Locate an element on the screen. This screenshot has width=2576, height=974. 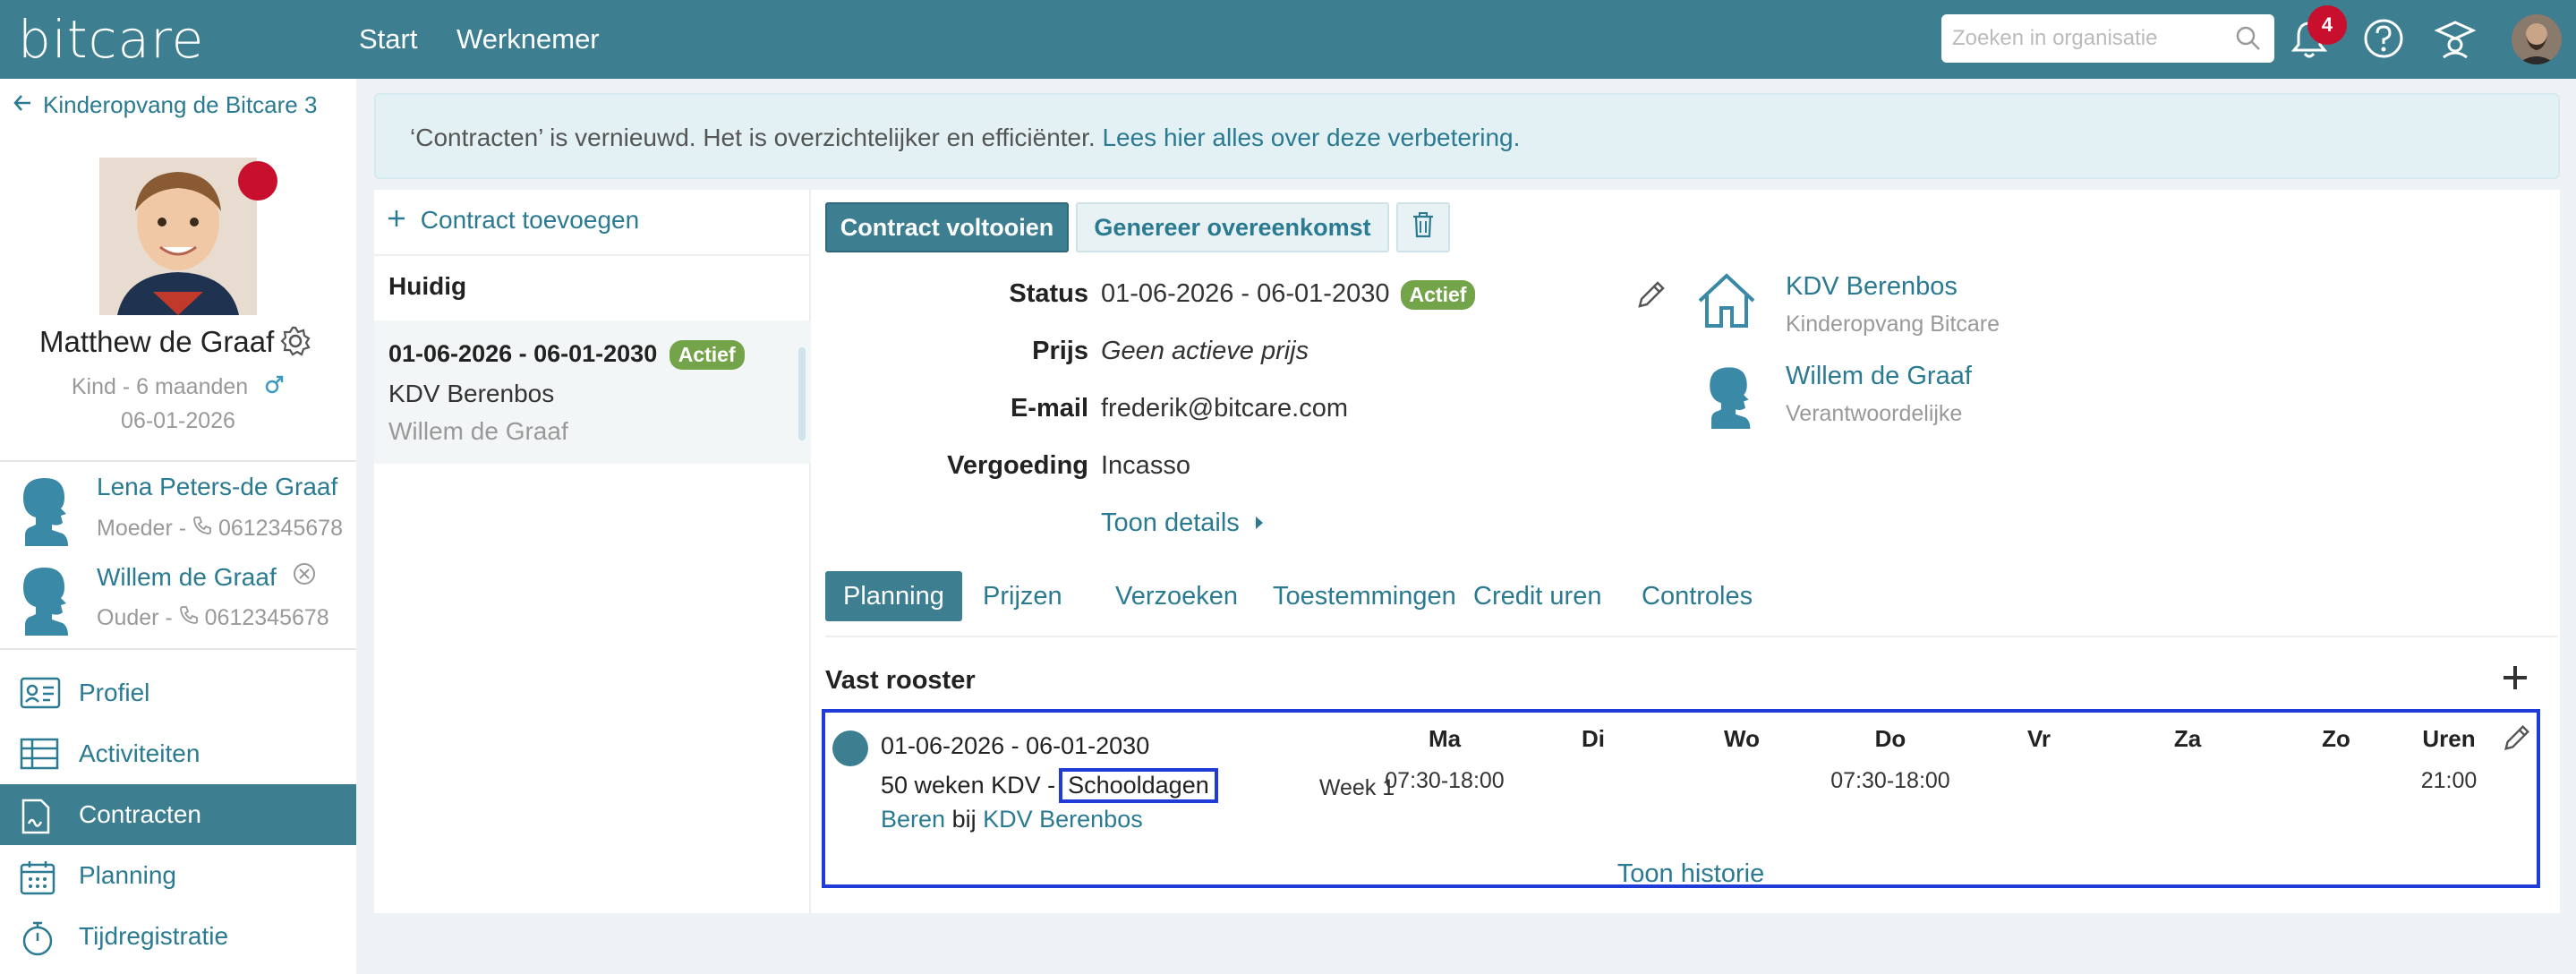
cell-uren: 21:00 is located at coordinates (2449, 780).